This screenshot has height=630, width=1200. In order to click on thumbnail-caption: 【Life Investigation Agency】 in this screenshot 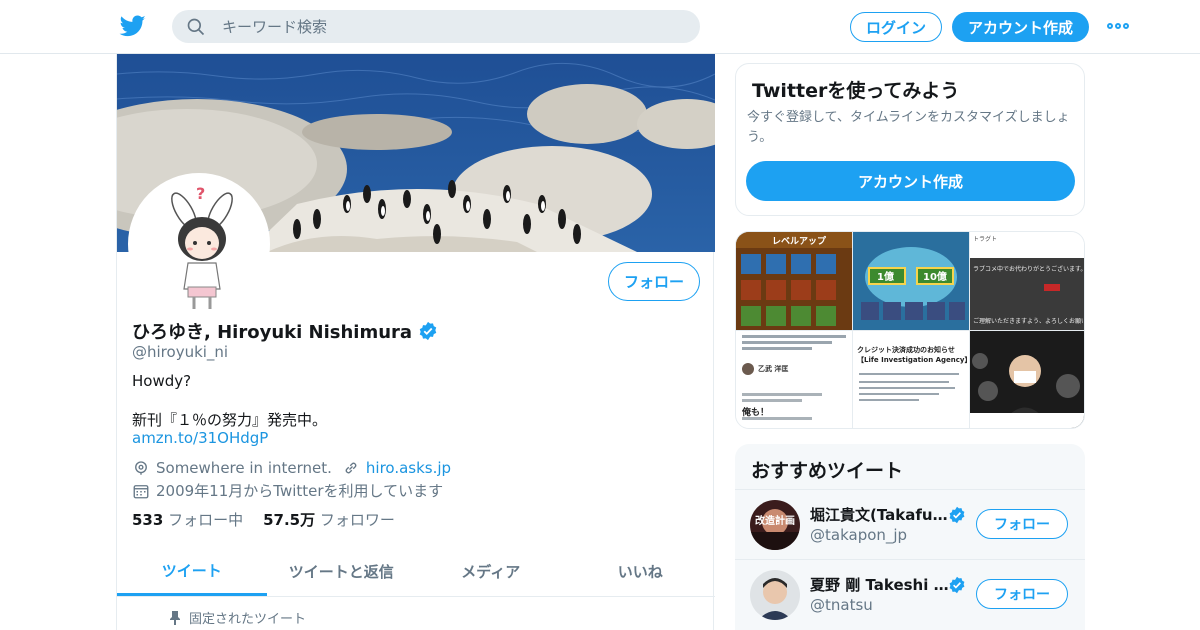, I will do `click(912, 360)`.